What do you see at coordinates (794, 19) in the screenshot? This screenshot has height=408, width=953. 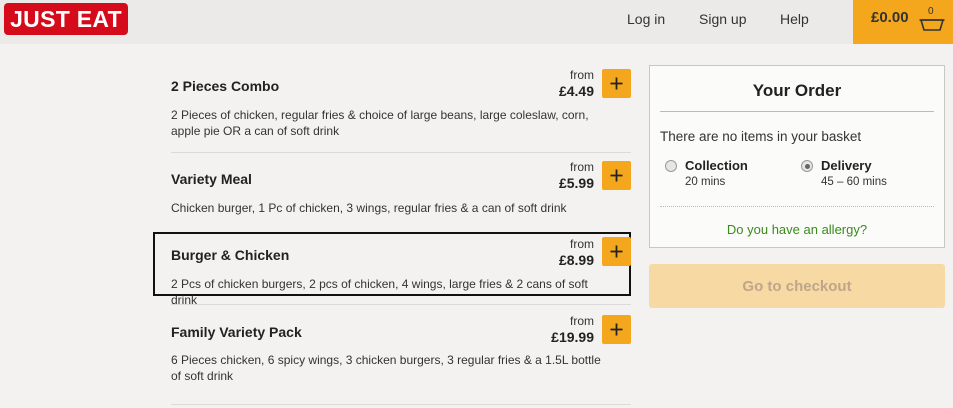 I see `help-link: Help` at bounding box center [794, 19].